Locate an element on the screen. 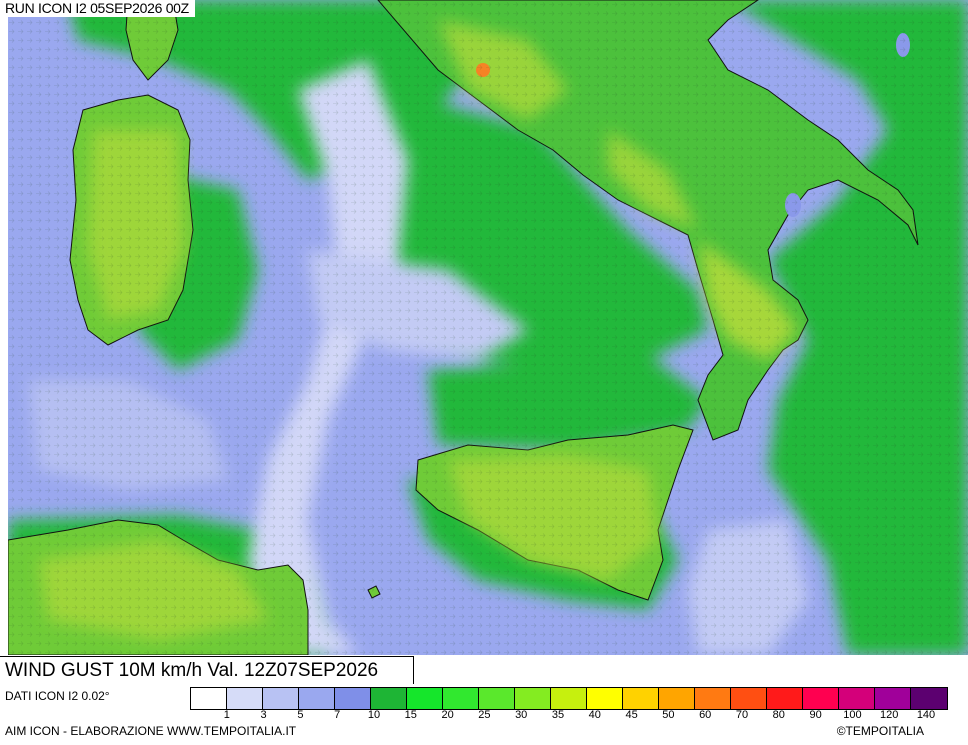 The image size is (968, 745). copyright-label: ©TEMPOITALIA is located at coordinates (880, 731).